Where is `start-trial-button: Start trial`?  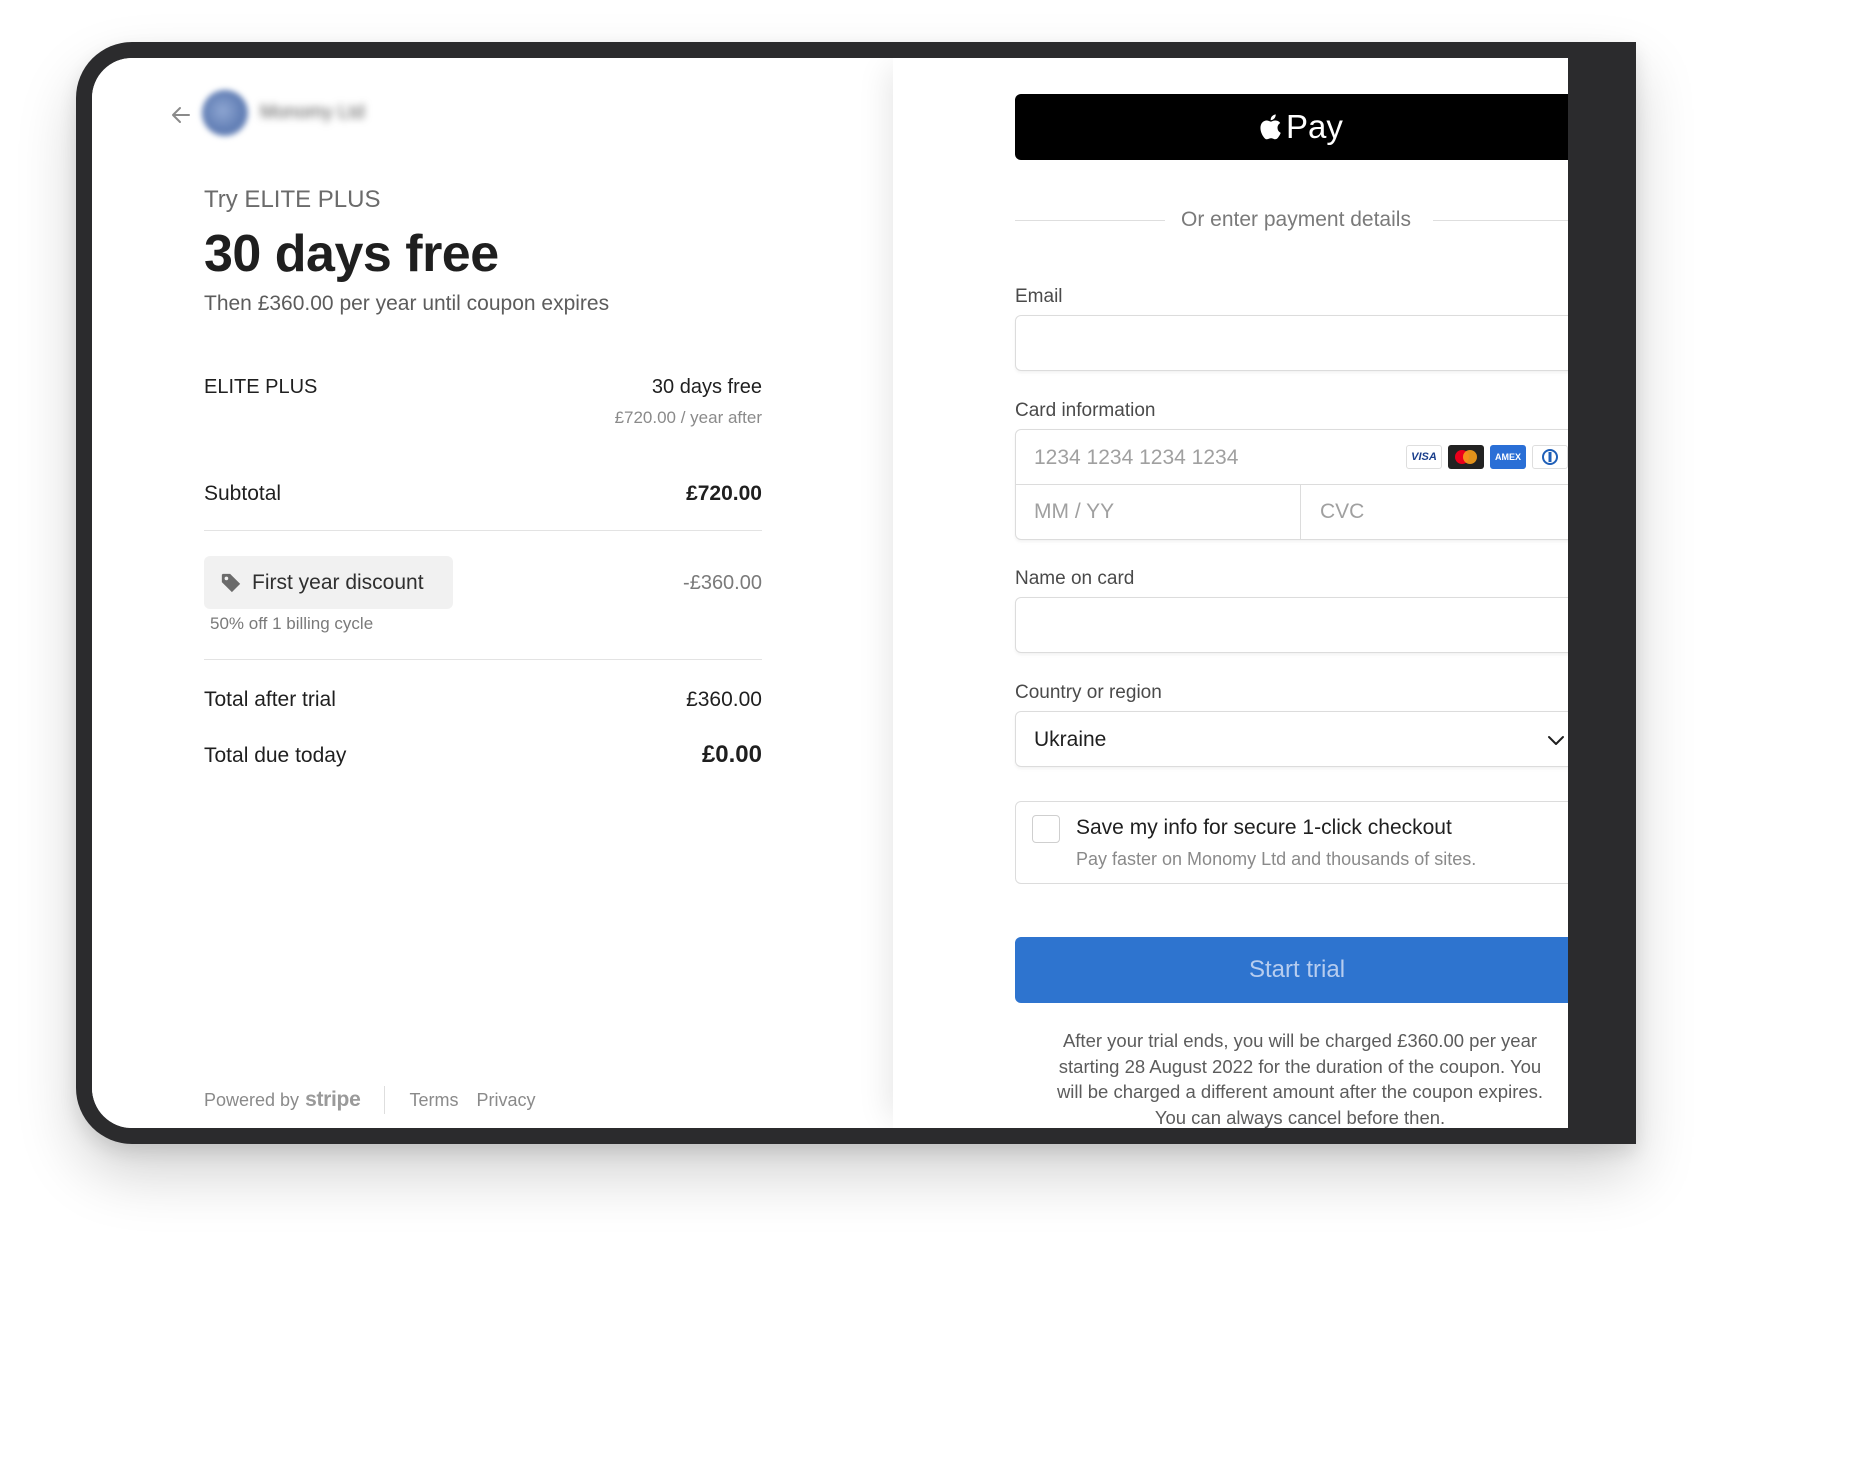
start-trial-button: Start trial is located at coordinates (1291, 970).